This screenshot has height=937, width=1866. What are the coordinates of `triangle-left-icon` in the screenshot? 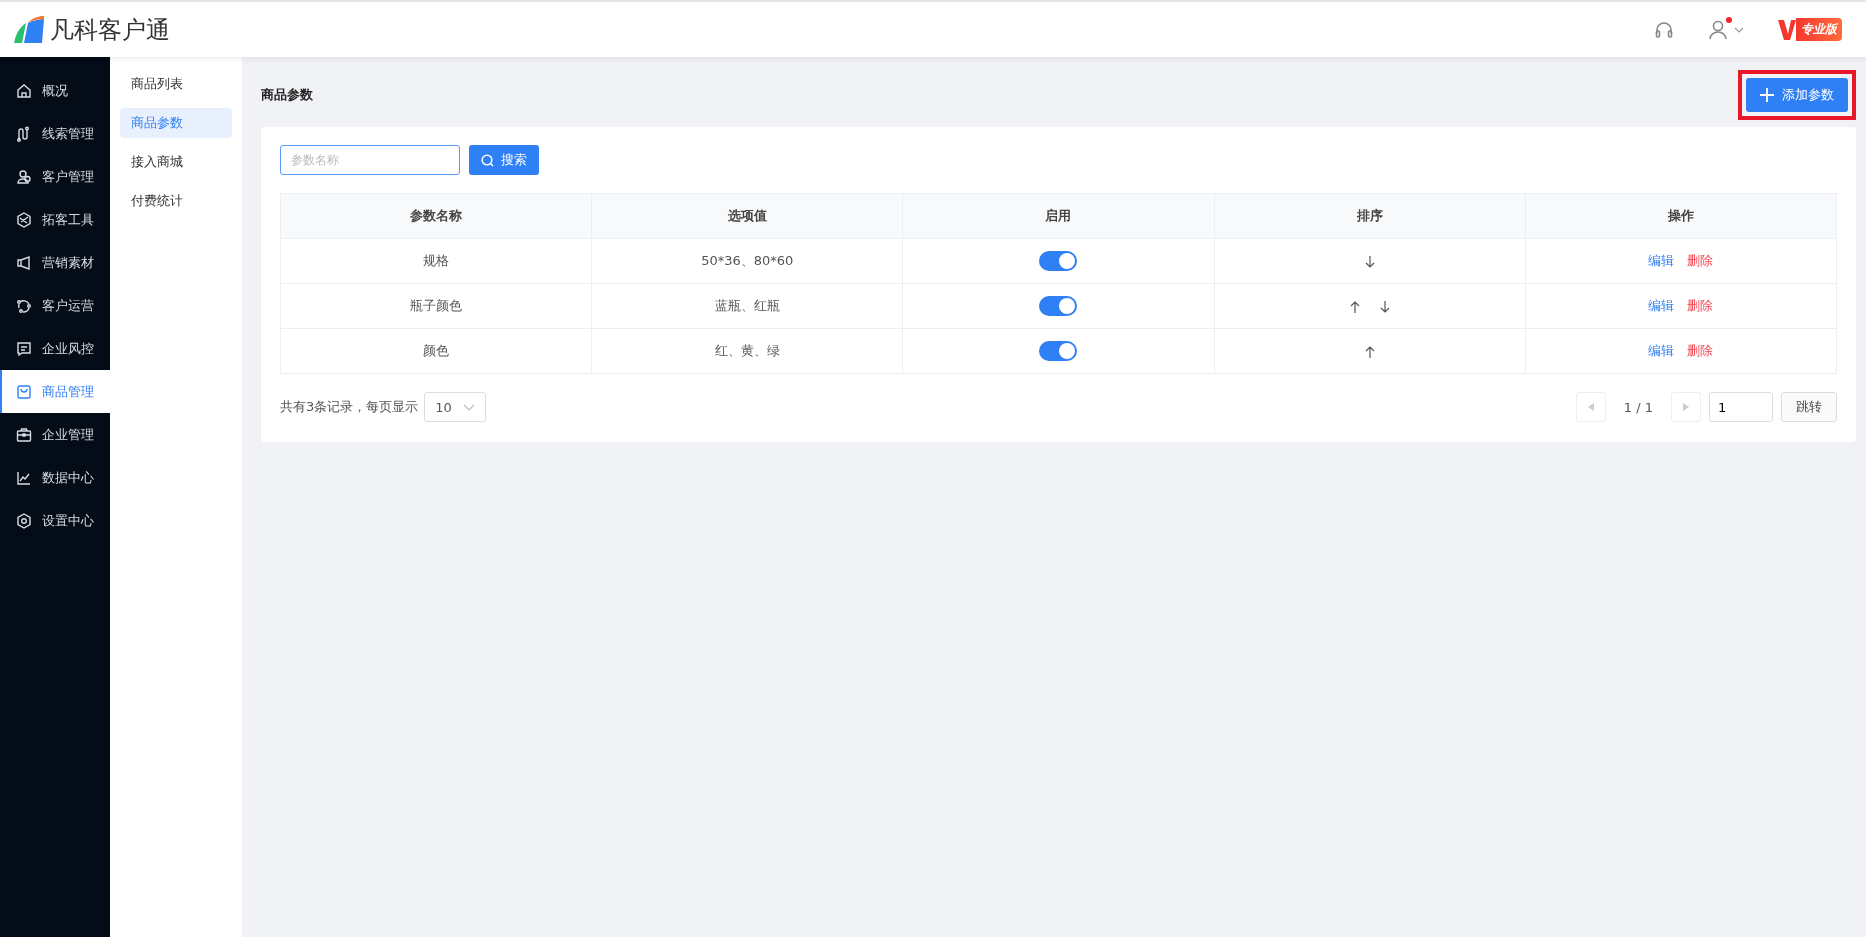 It's located at (1590, 407).